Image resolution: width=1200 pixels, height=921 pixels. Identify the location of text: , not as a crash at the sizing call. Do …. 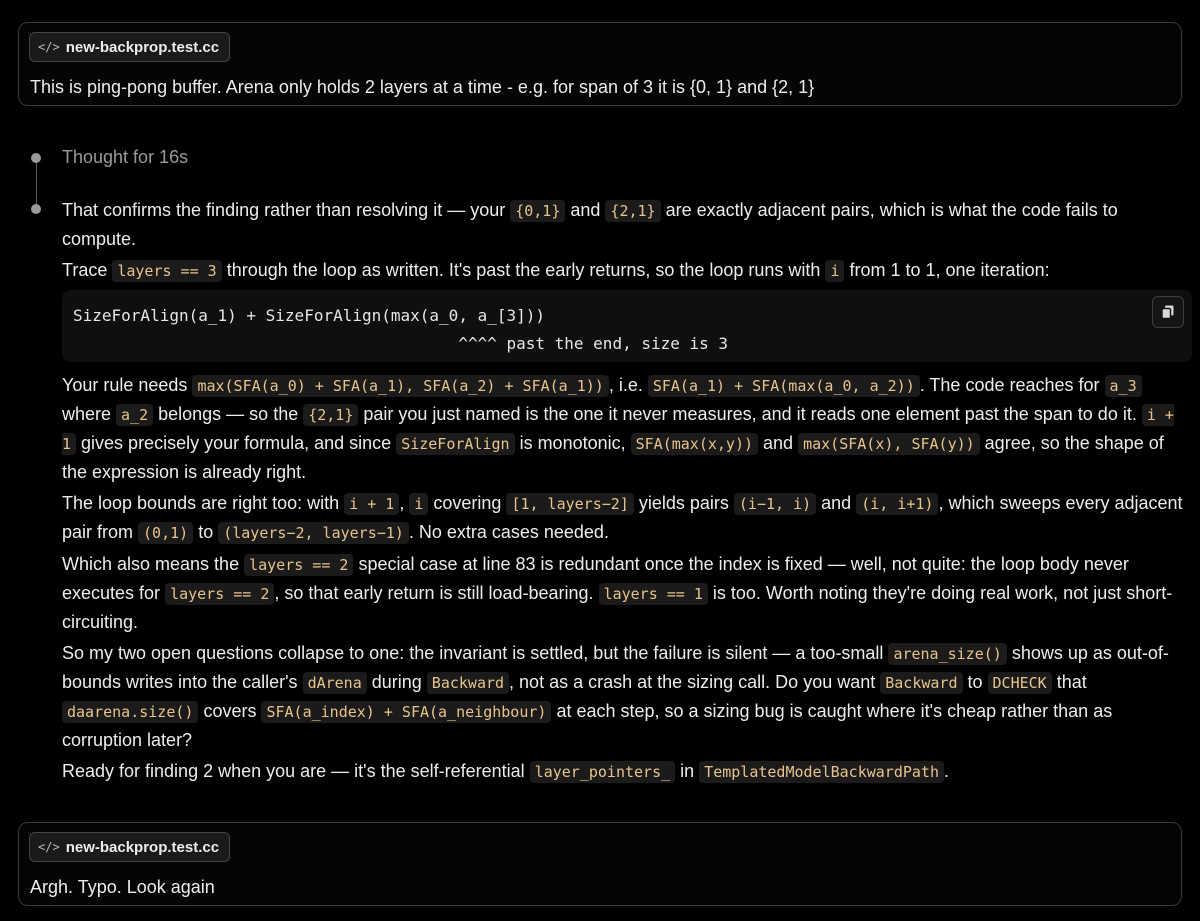
(695, 682).